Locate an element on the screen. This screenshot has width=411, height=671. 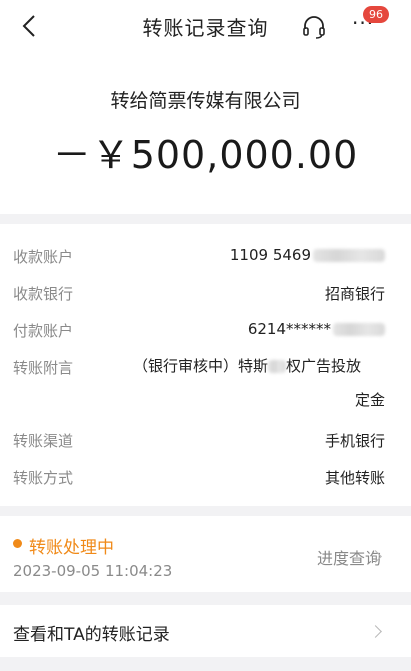
transfer-amount: －￥500,000.00 is located at coordinates (205, 155).